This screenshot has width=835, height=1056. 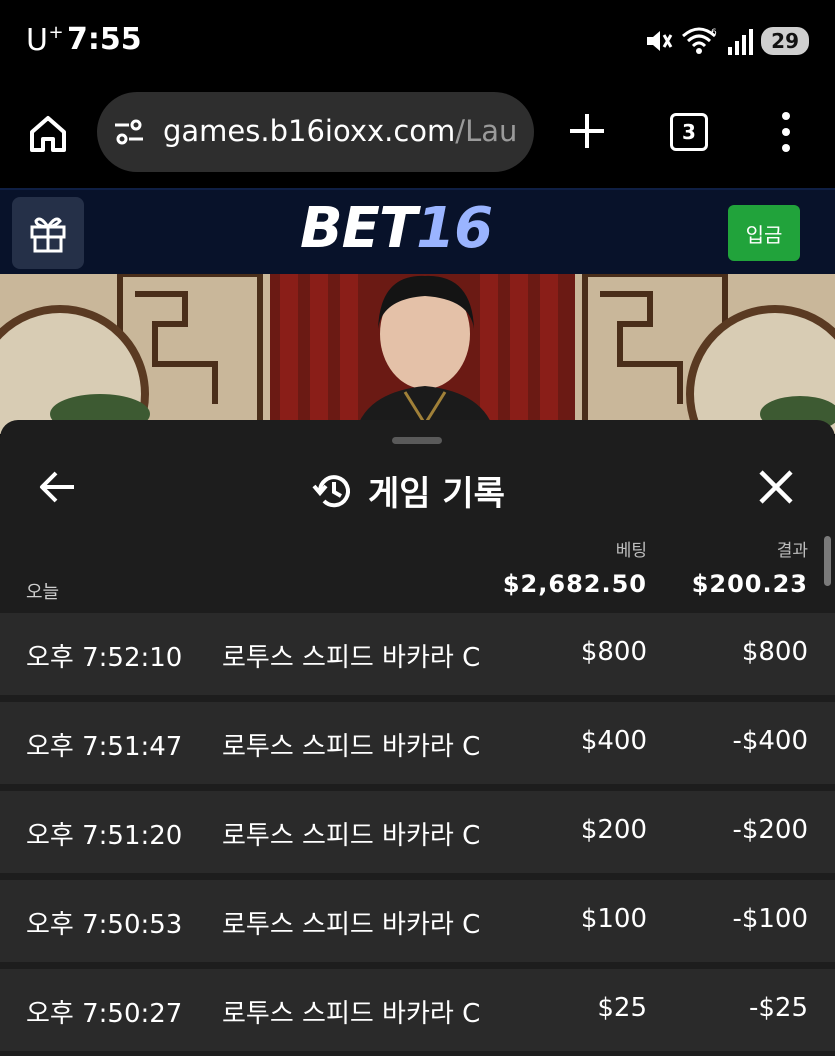 What do you see at coordinates (613, 919) in the screenshot?
I see `row-bet: $100` at bounding box center [613, 919].